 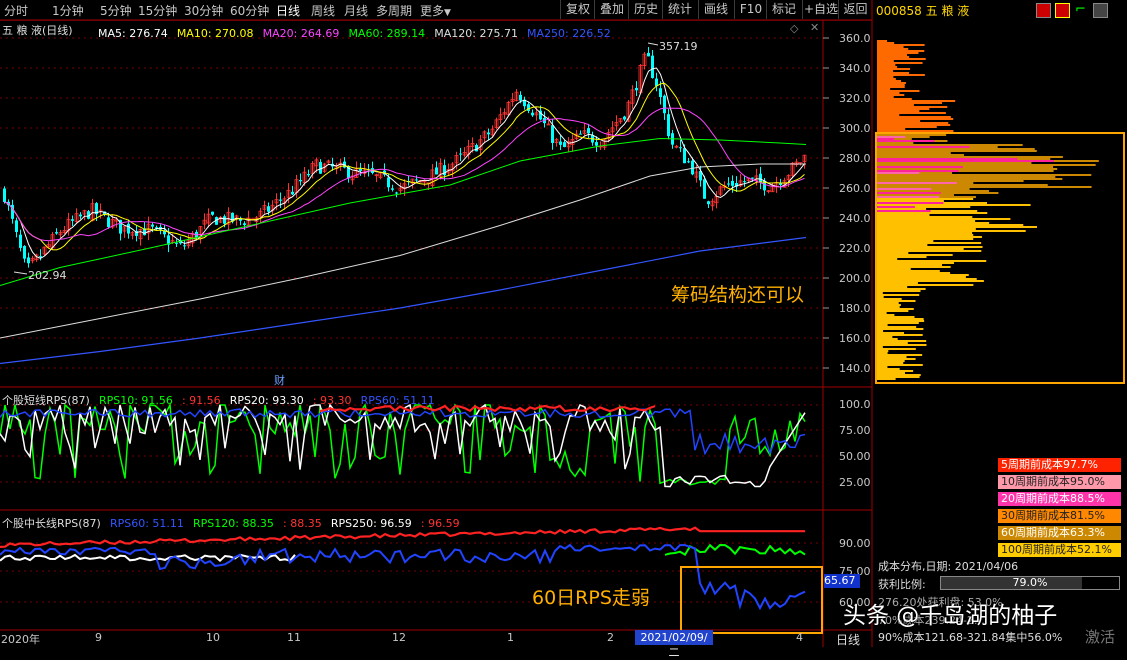 What do you see at coordinates (1059, 516) in the screenshot?
I see `cost-legend-row: 30周期前成本81.5%` at bounding box center [1059, 516].